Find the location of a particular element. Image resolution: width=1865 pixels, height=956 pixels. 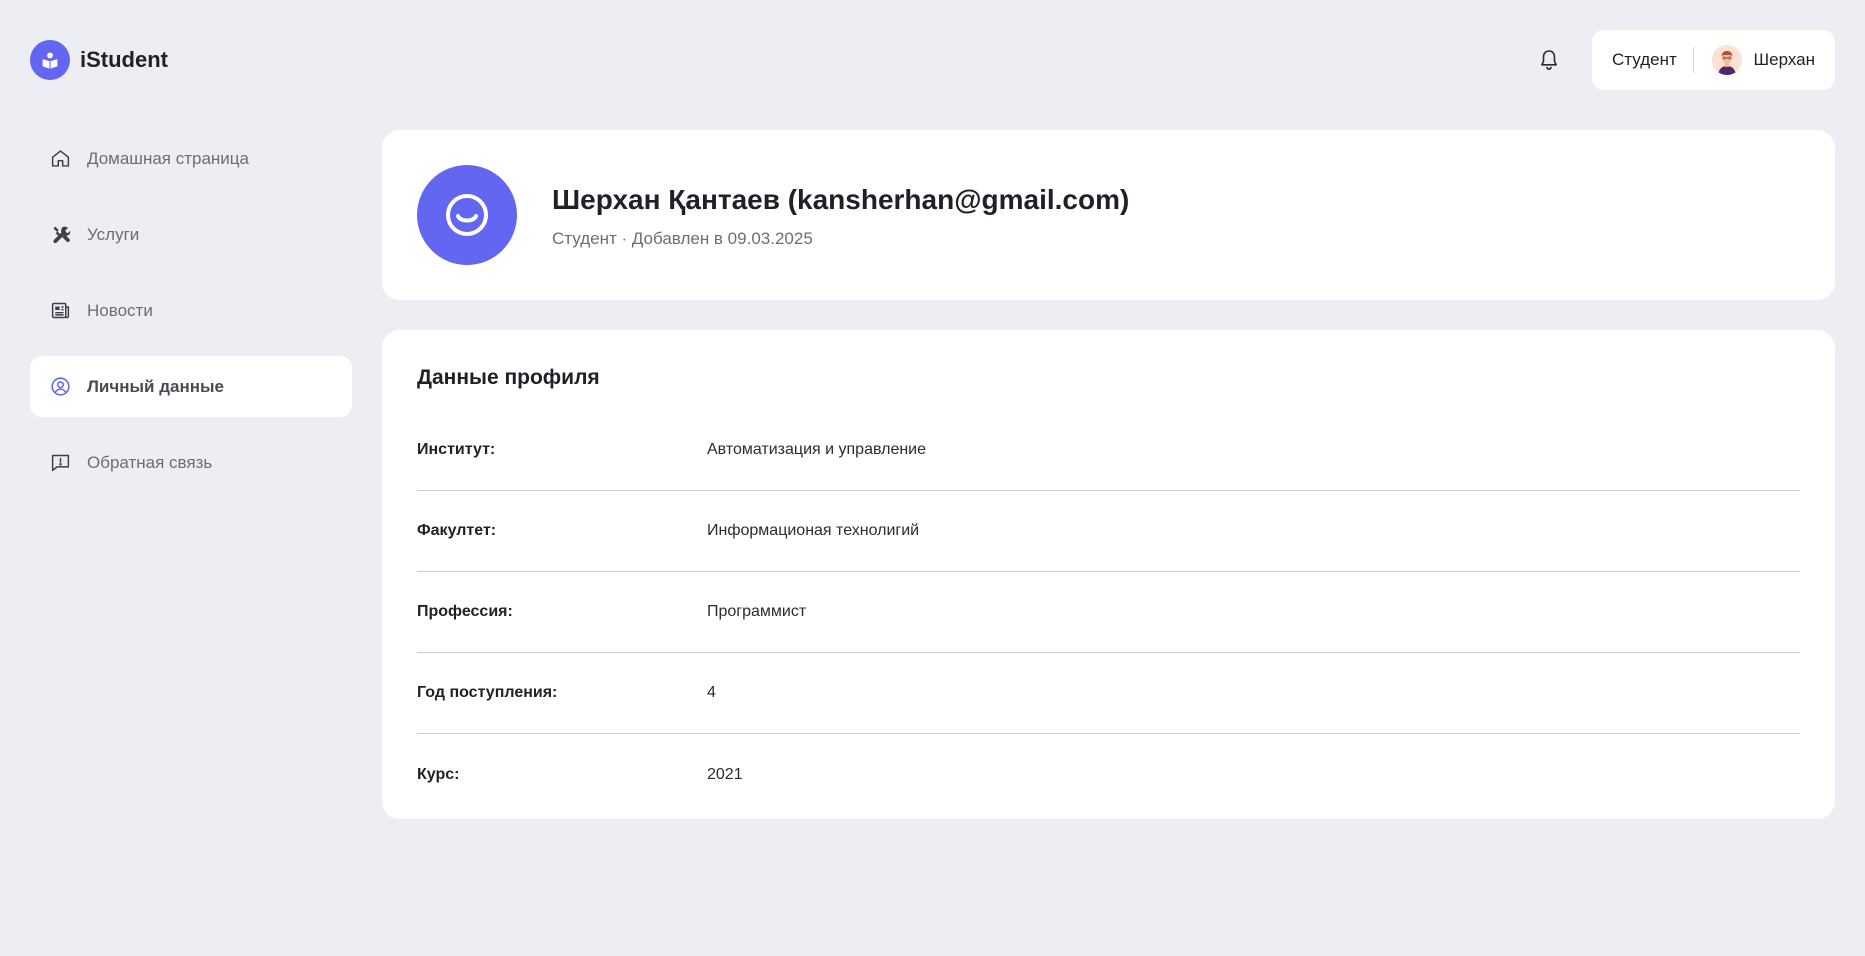

profile-row-faculty: Факултет: Информационая технолигий is located at coordinates (1108, 531).